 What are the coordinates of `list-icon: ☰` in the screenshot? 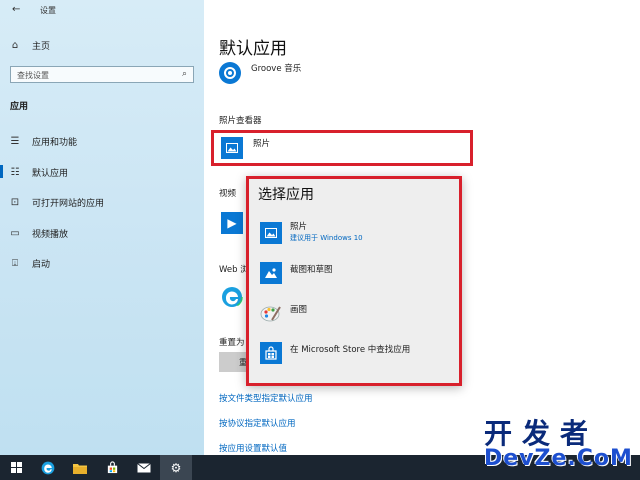 It's located at (15, 141).